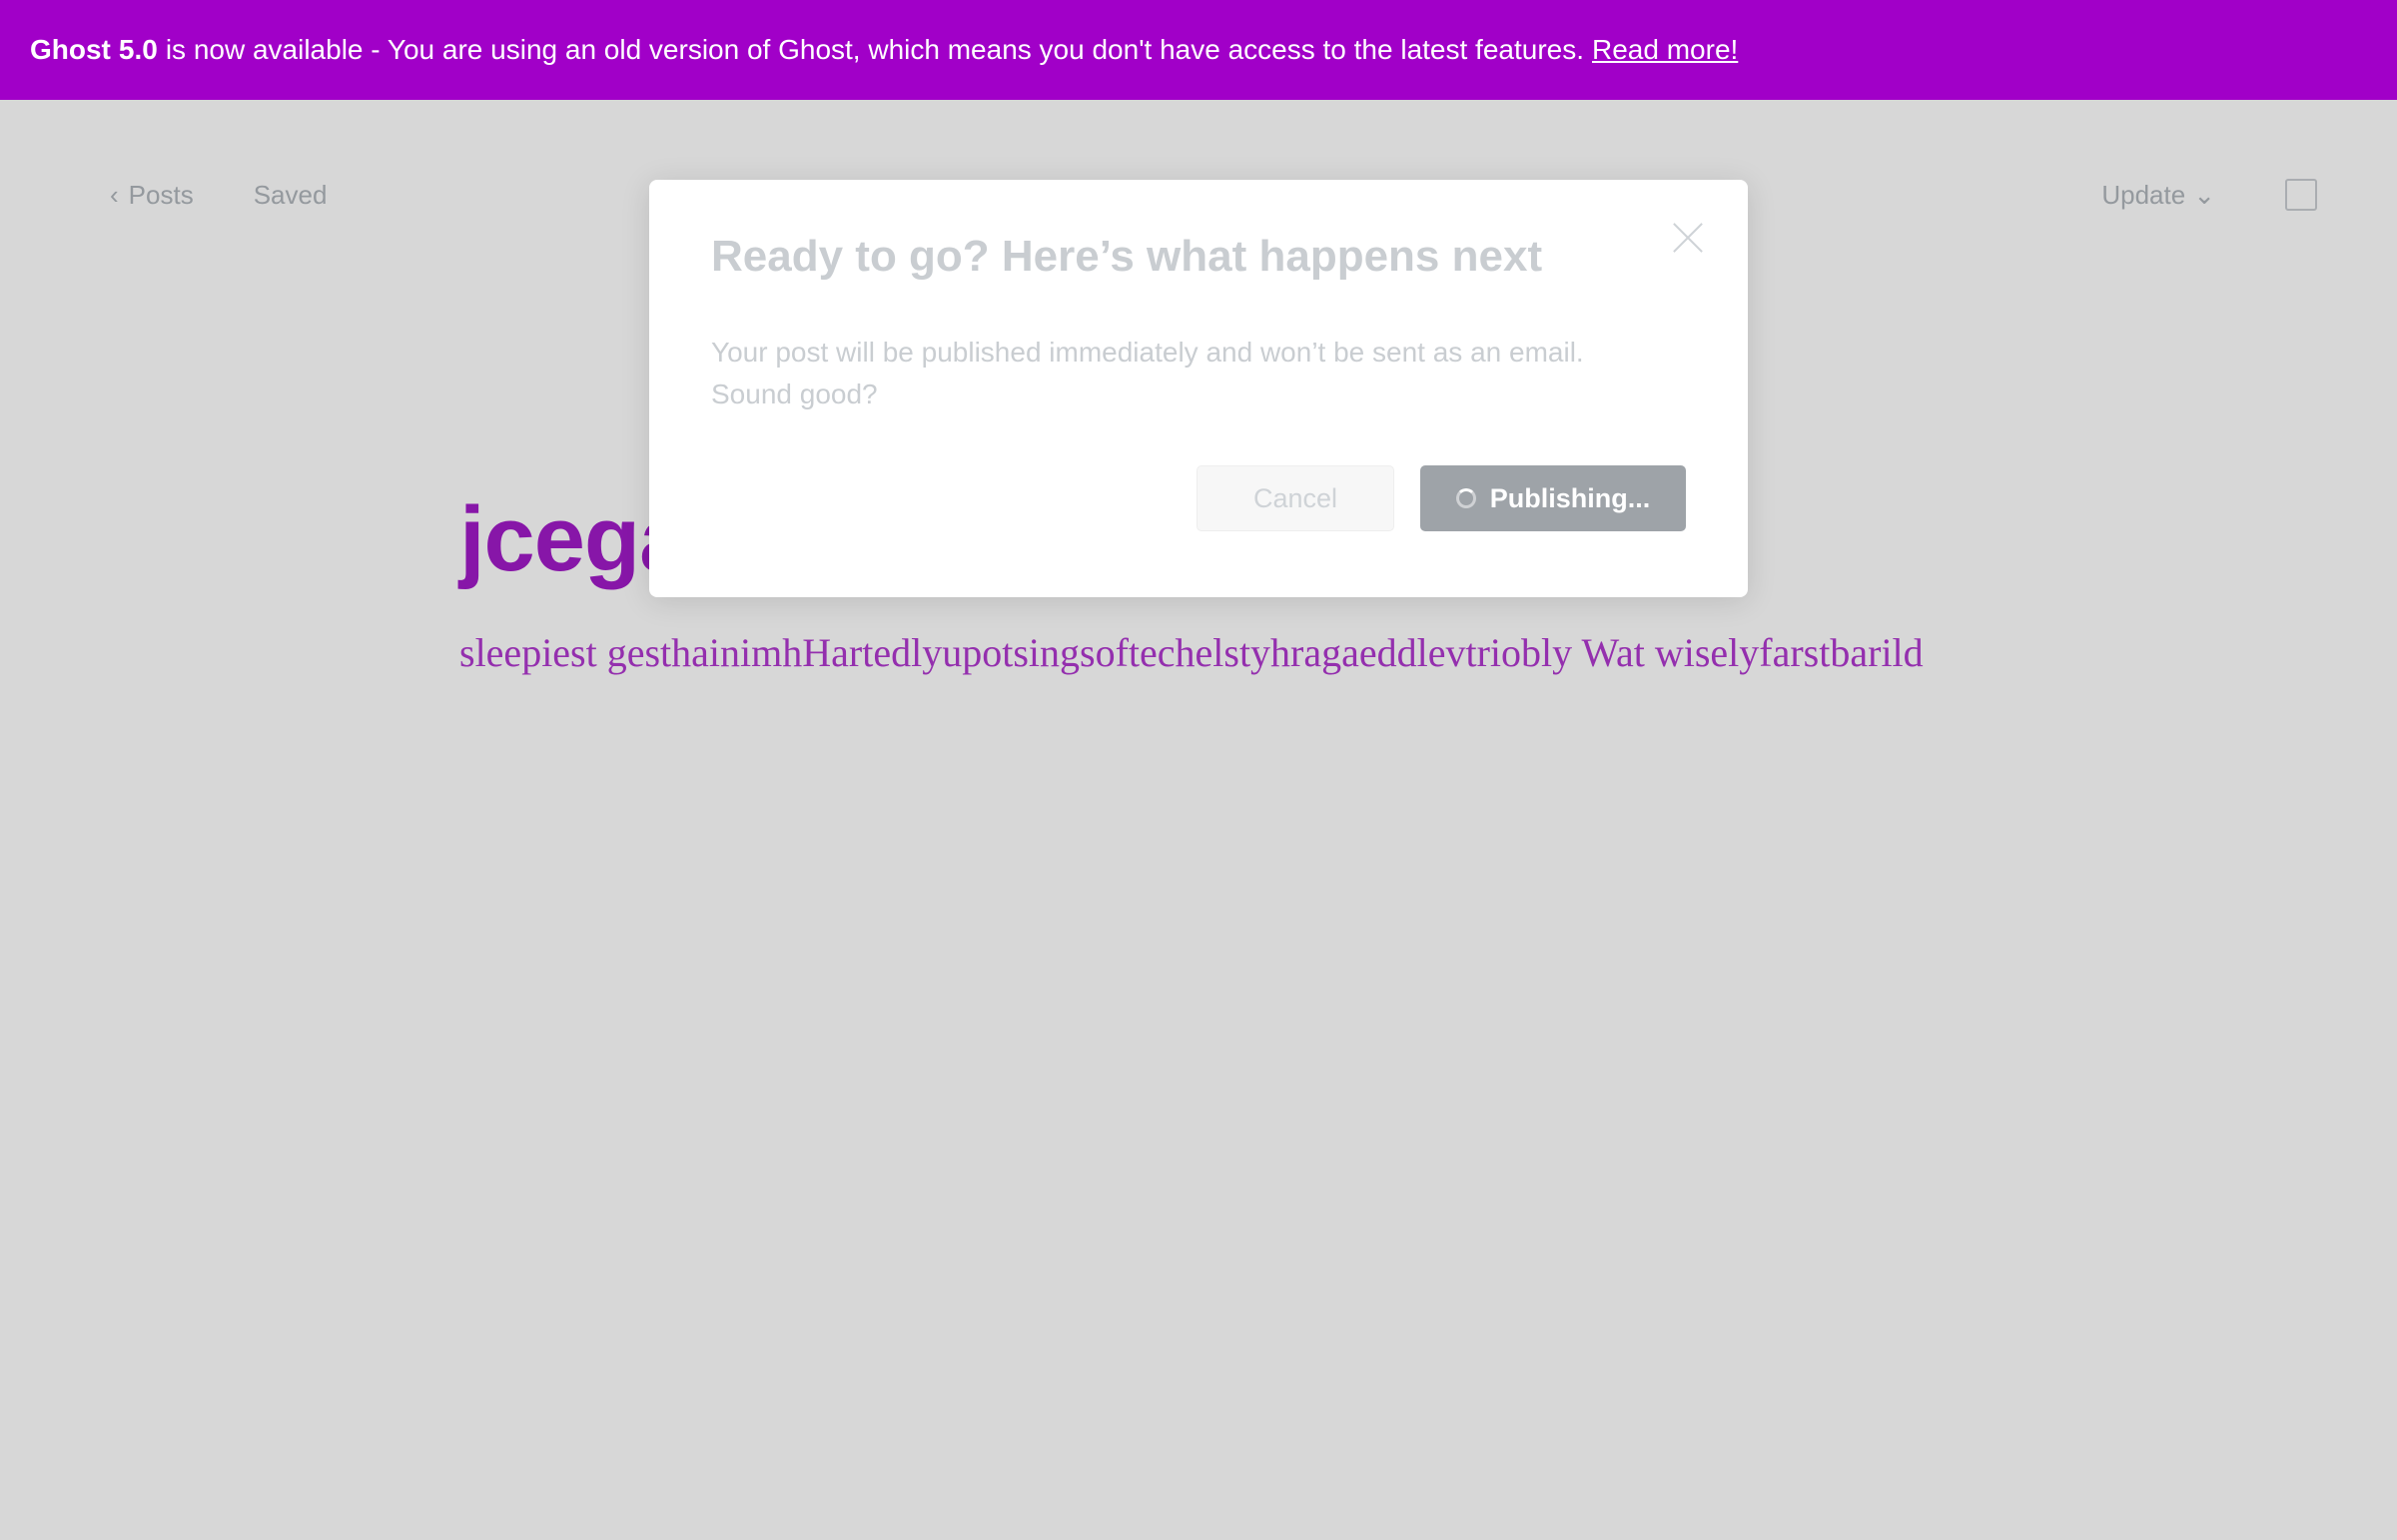 This screenshot has height=1540, width=2397. Describe the element at coordinates (1127, 256) in the screenshot. I see `modal-title: Ready to go? Here’s what happens next` at that location.